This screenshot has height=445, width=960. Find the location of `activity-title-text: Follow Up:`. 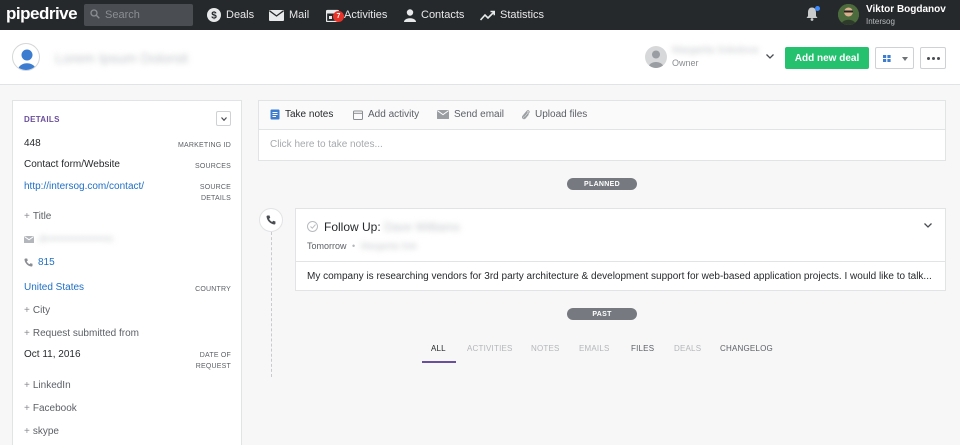

activity-title-text: Follow Up: is located at coordinates (352, 227).